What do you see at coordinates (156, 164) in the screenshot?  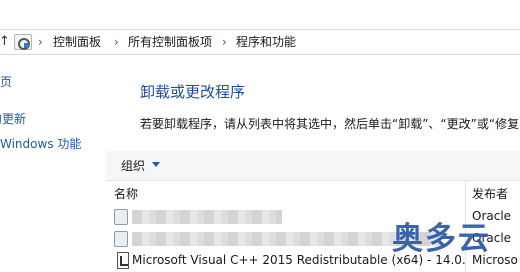 I see `chevron-down-icon` at bounding box center [156, 164].